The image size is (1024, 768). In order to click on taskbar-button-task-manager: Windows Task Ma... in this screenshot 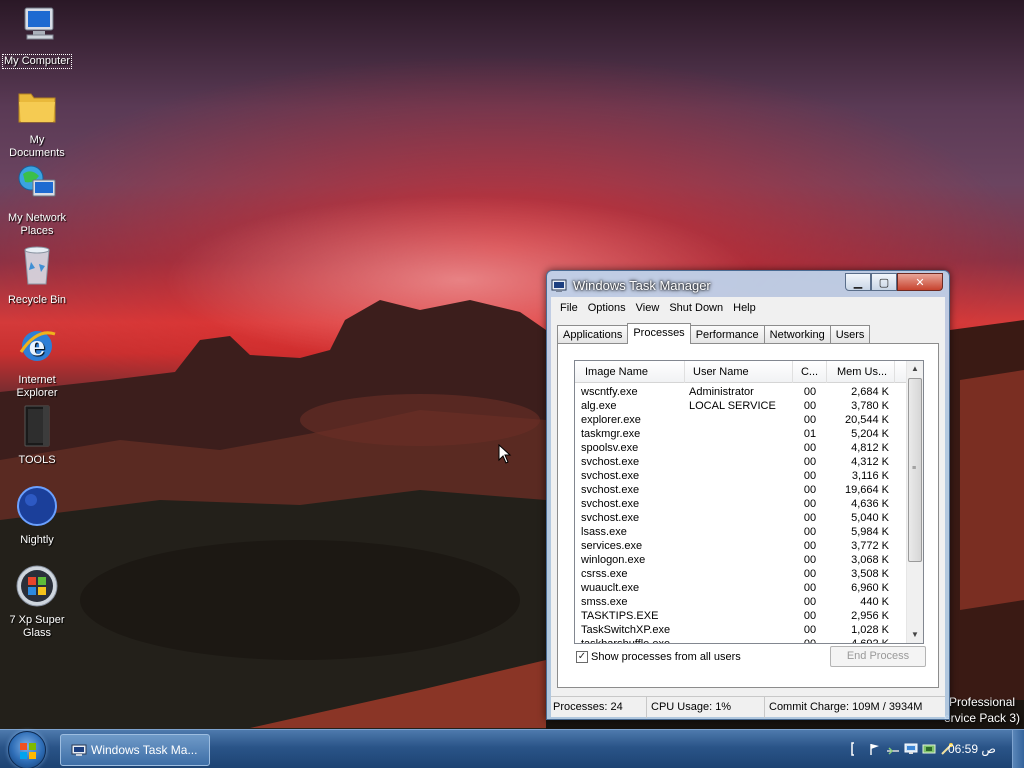, I will do `click(135, 750)`.